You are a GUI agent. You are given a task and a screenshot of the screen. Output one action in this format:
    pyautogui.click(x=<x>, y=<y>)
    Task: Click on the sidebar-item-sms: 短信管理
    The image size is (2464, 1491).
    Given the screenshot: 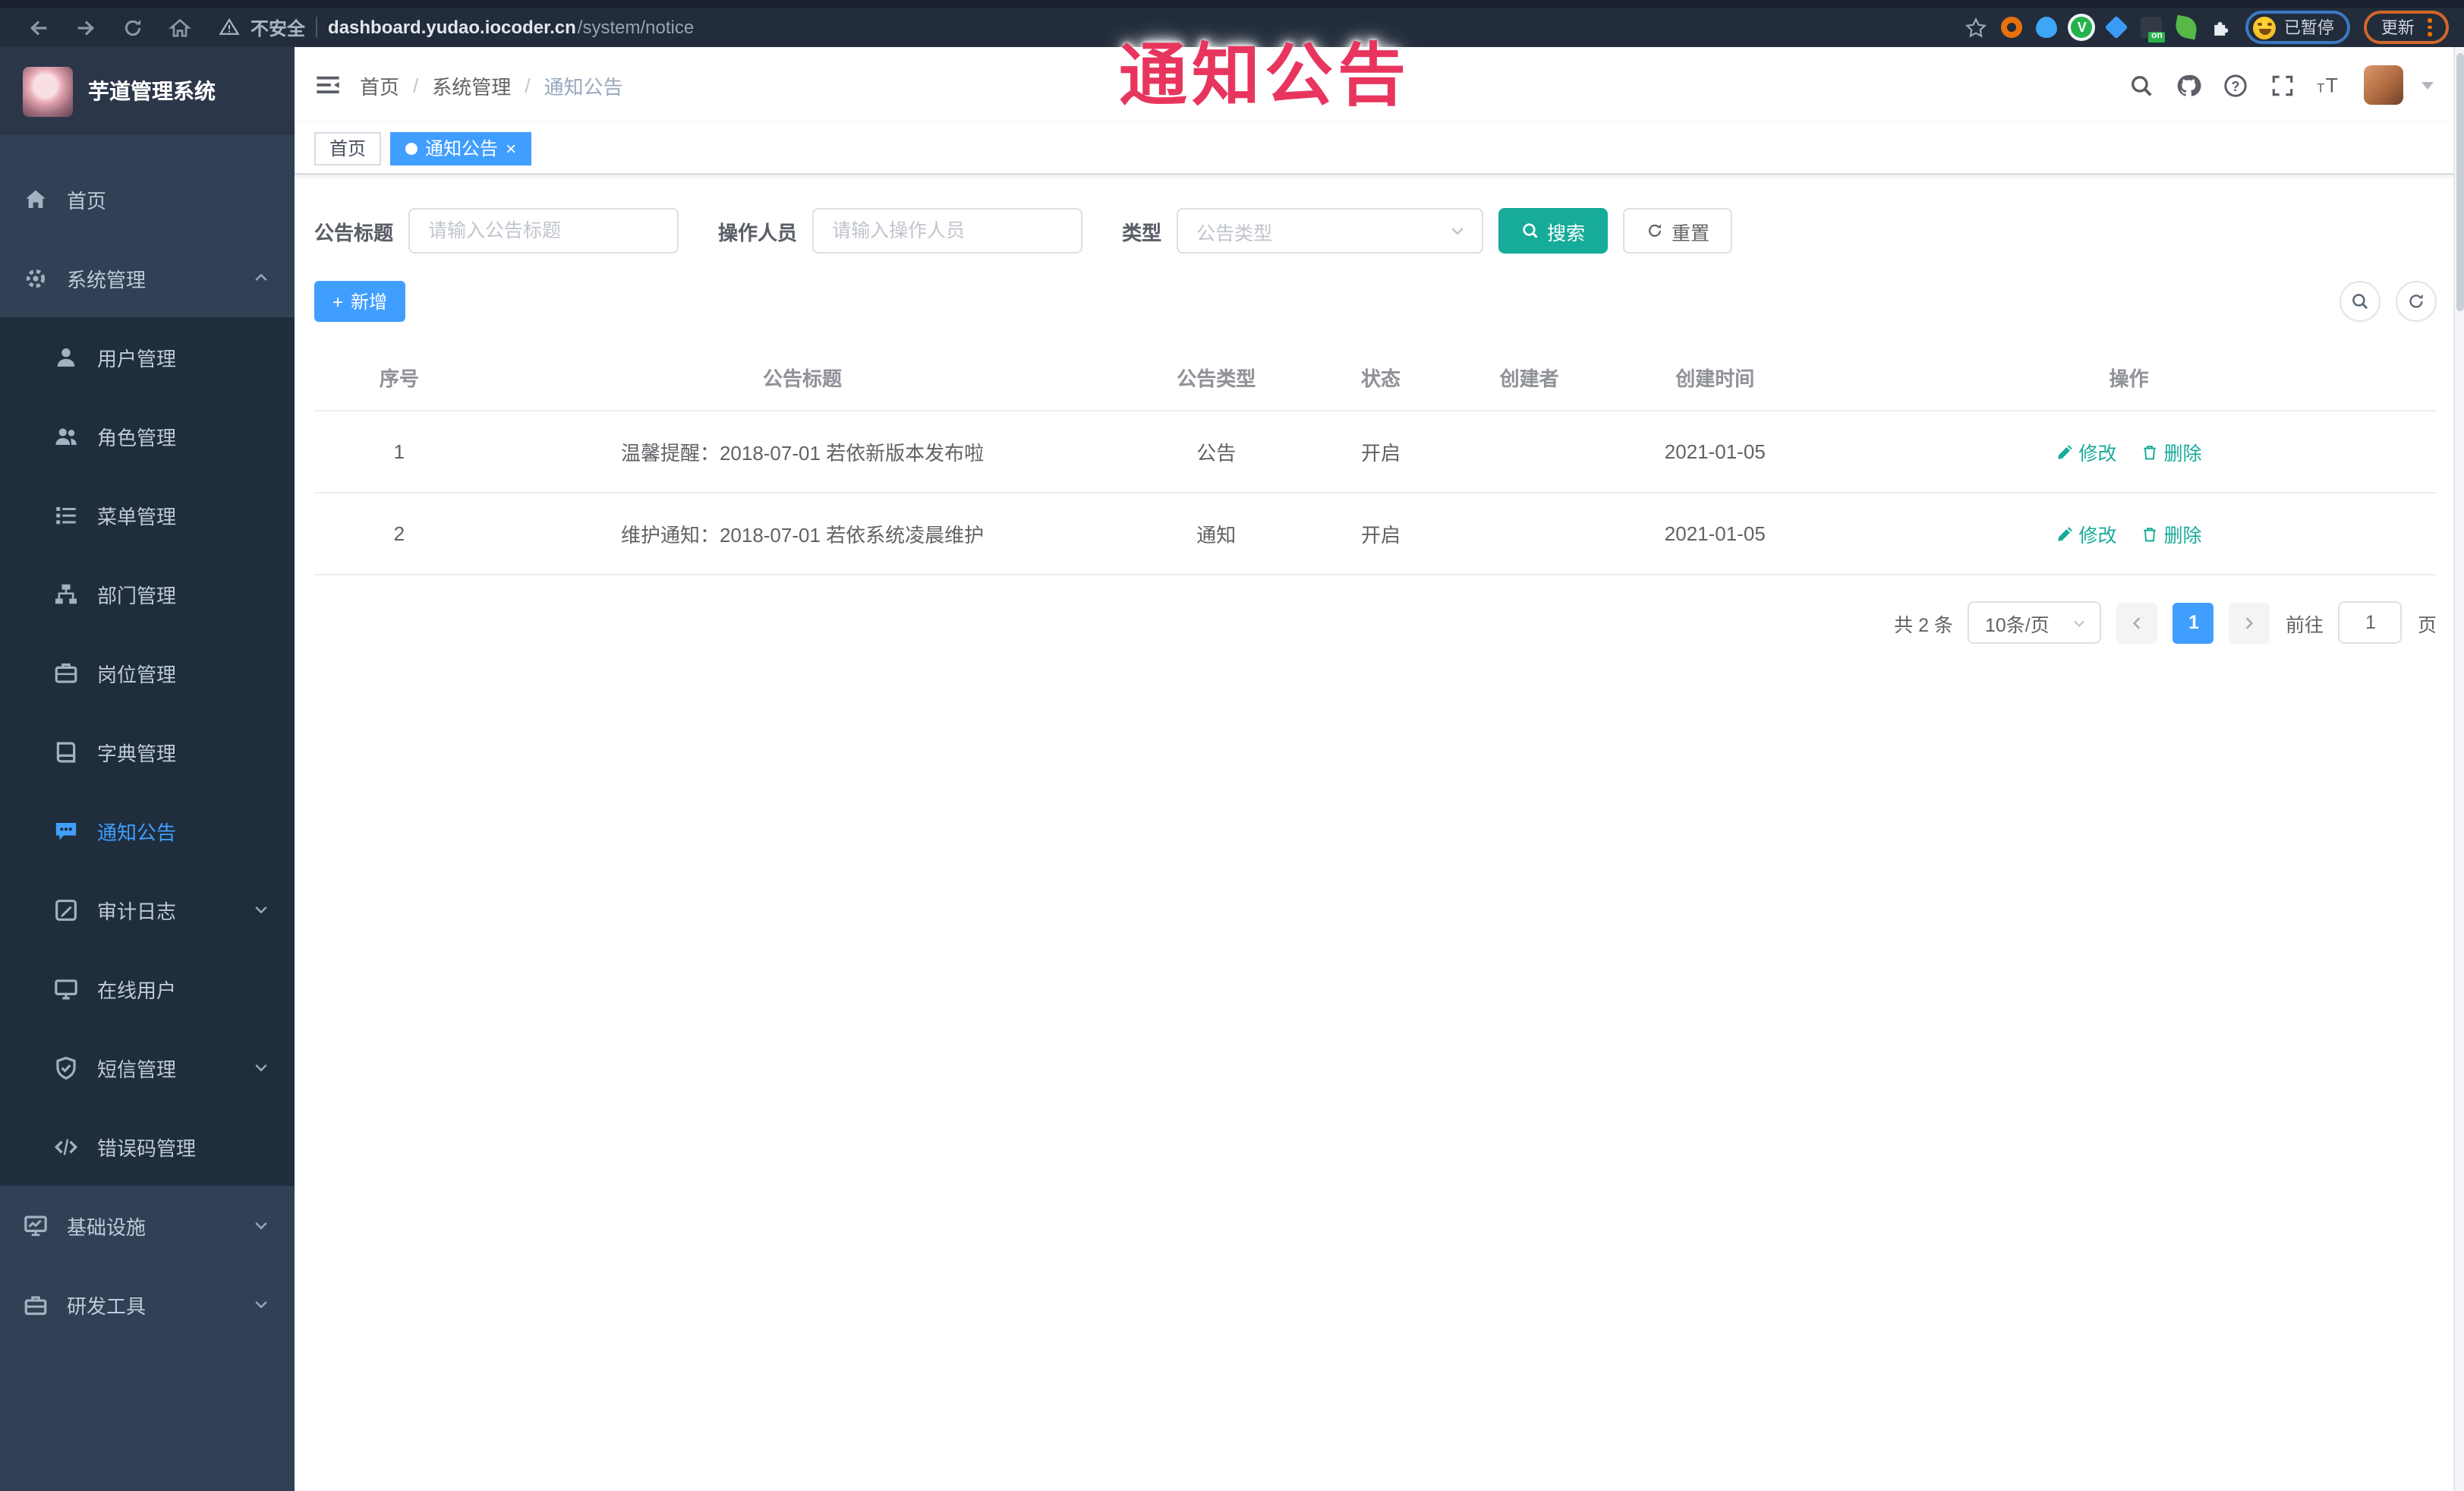 What is the action you would take?
    pyautogui.click(x=147, y=1067)
    